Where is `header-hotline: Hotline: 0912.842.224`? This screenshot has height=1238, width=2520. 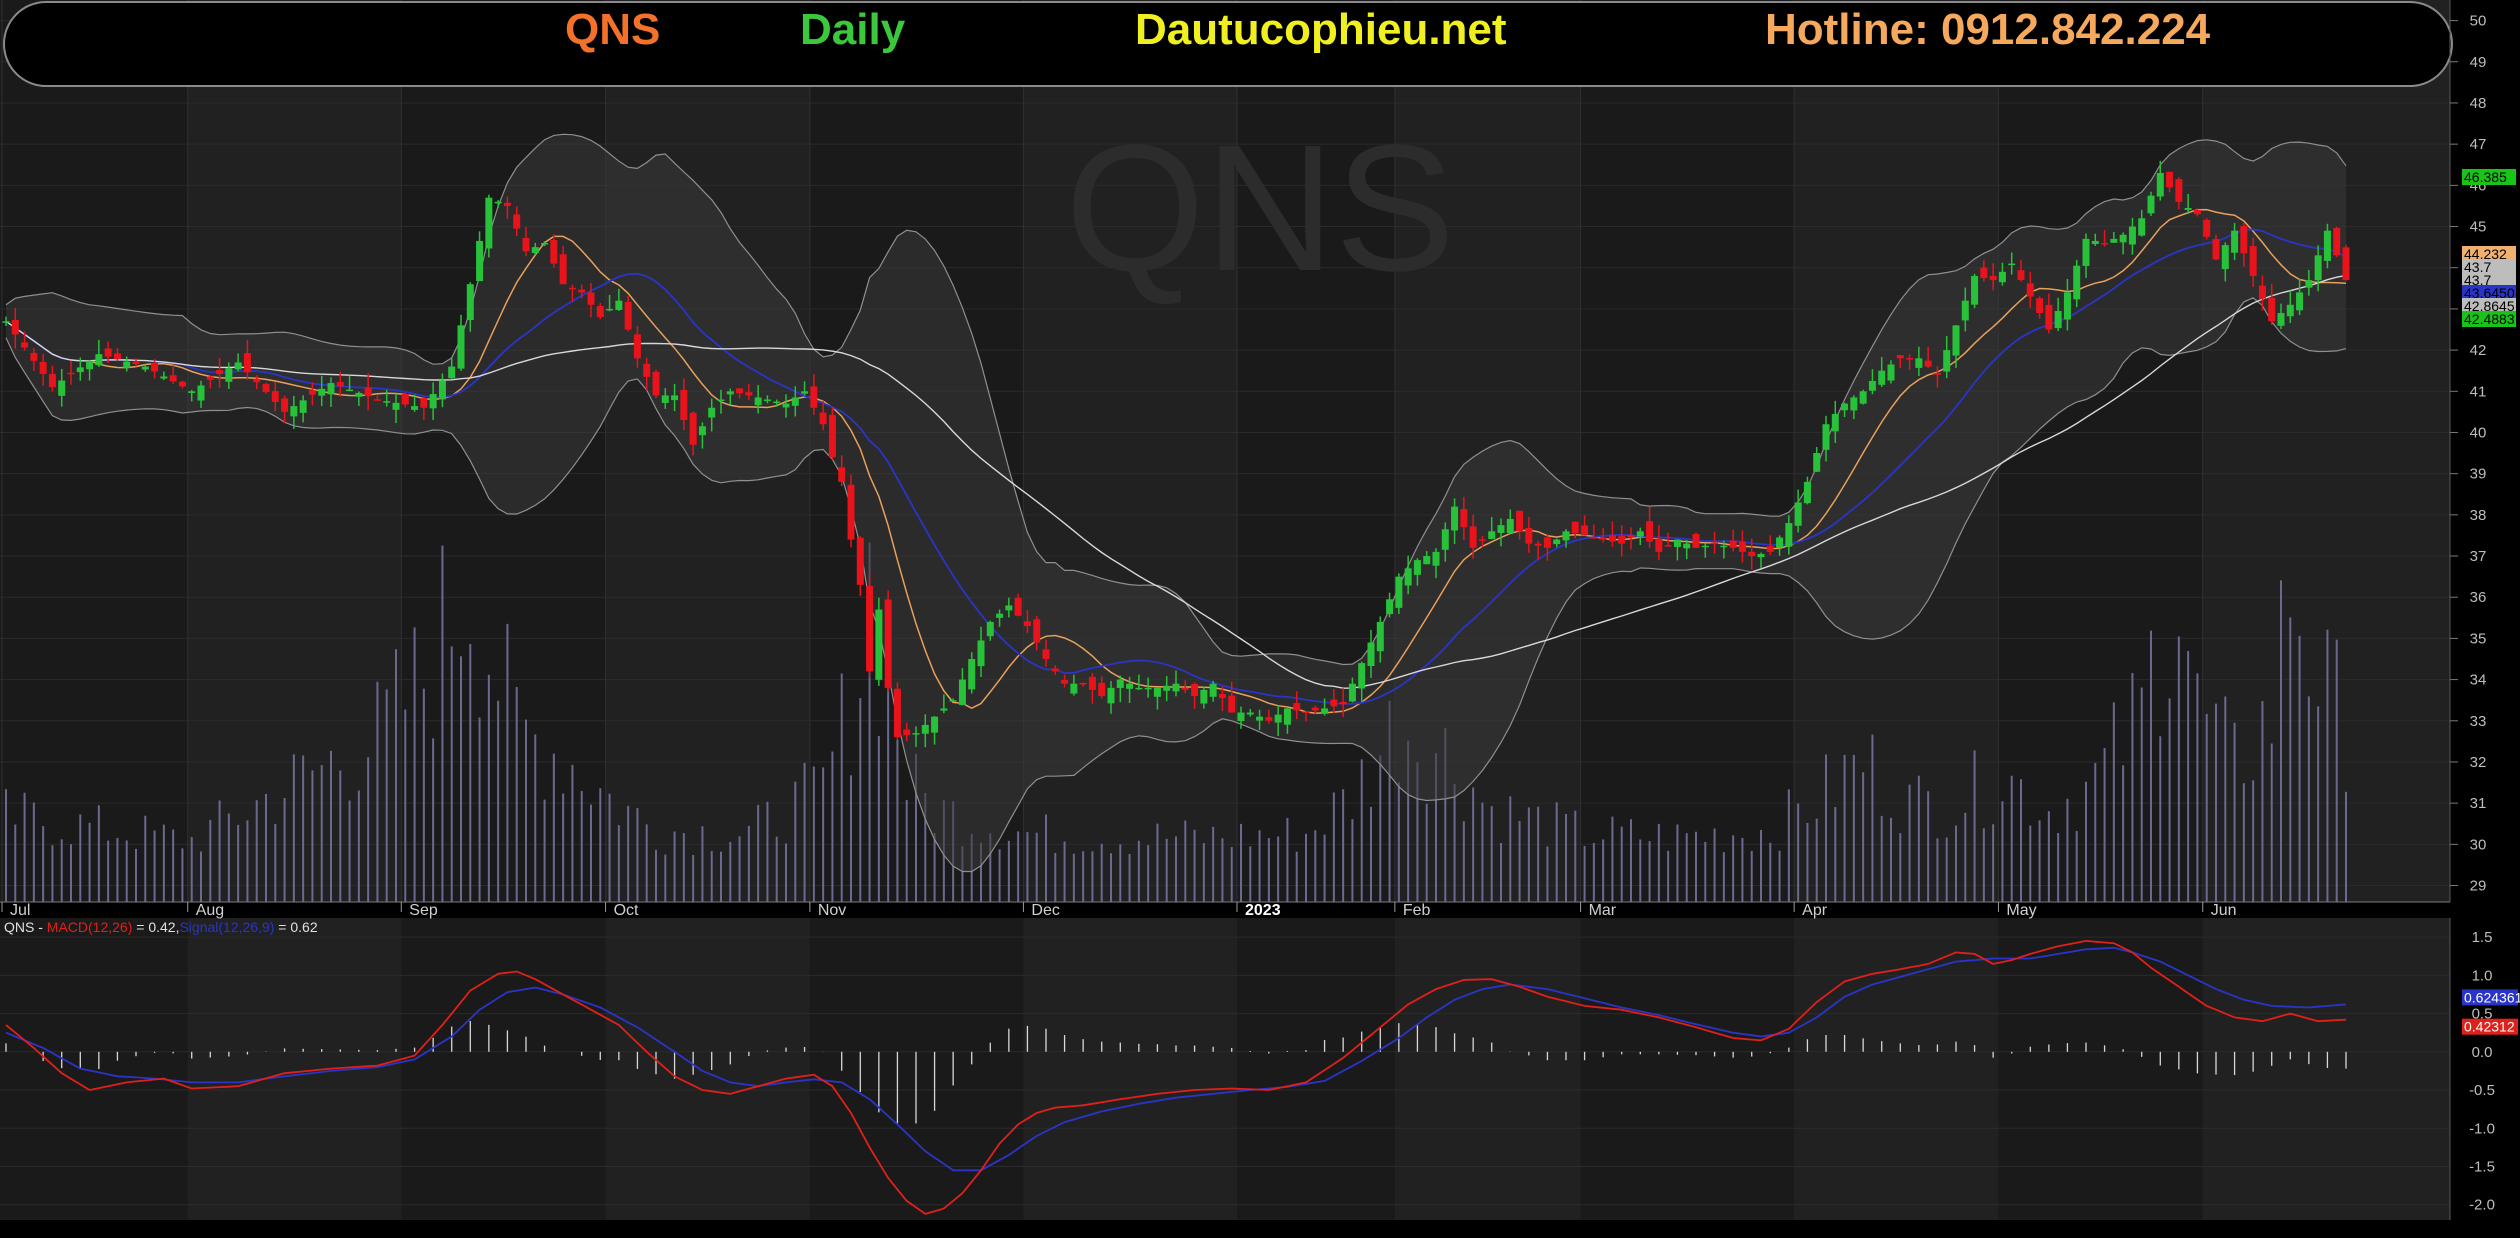 header-hotline: Hotline: 0912.842.224 is located at coordinates (1988, 29).